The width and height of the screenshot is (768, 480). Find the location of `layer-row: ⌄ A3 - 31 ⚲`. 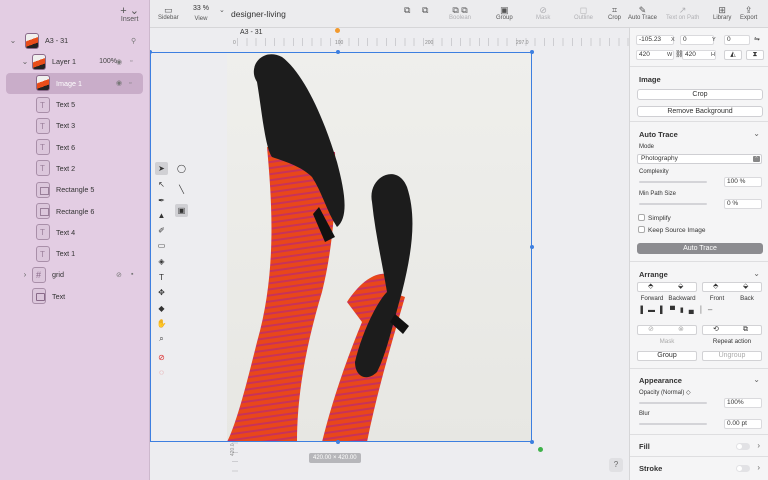

layer-row: ⌄ A3 - 31 ⚲ is located at coordinates (74, 40).